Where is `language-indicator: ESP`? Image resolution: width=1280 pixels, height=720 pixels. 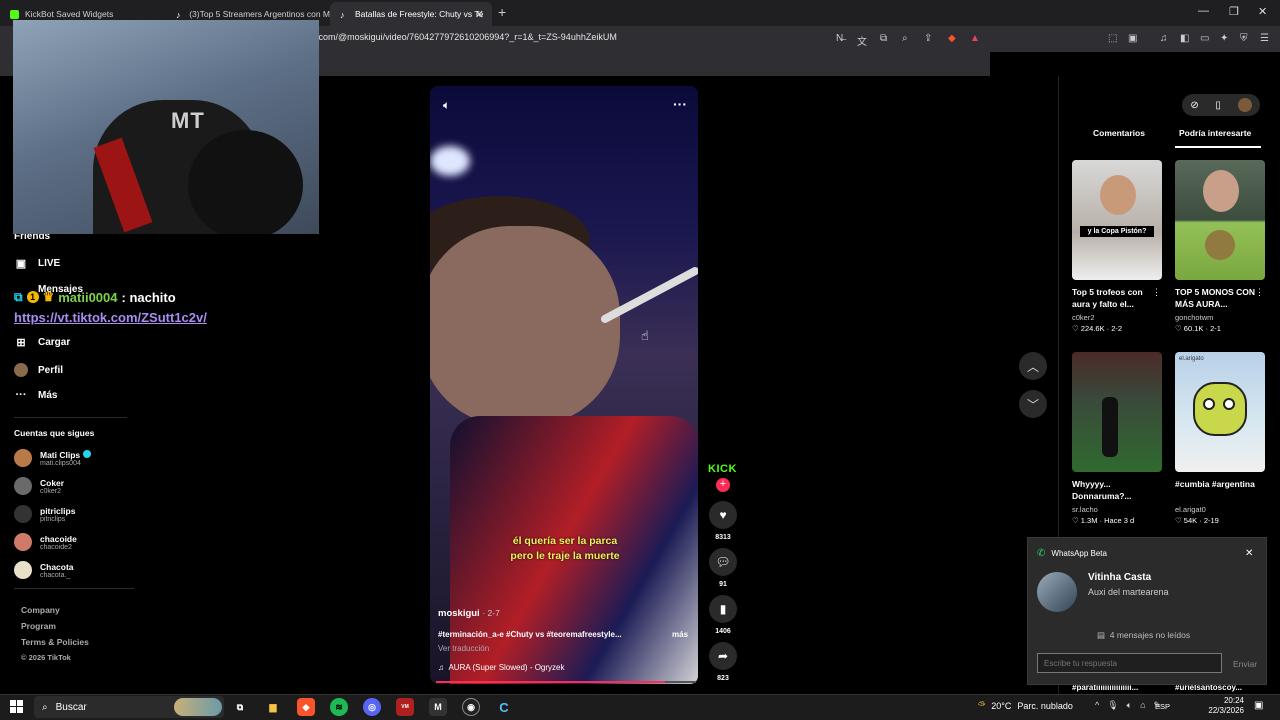 language-indicator: ESP is located at coordinates (1162, 706).